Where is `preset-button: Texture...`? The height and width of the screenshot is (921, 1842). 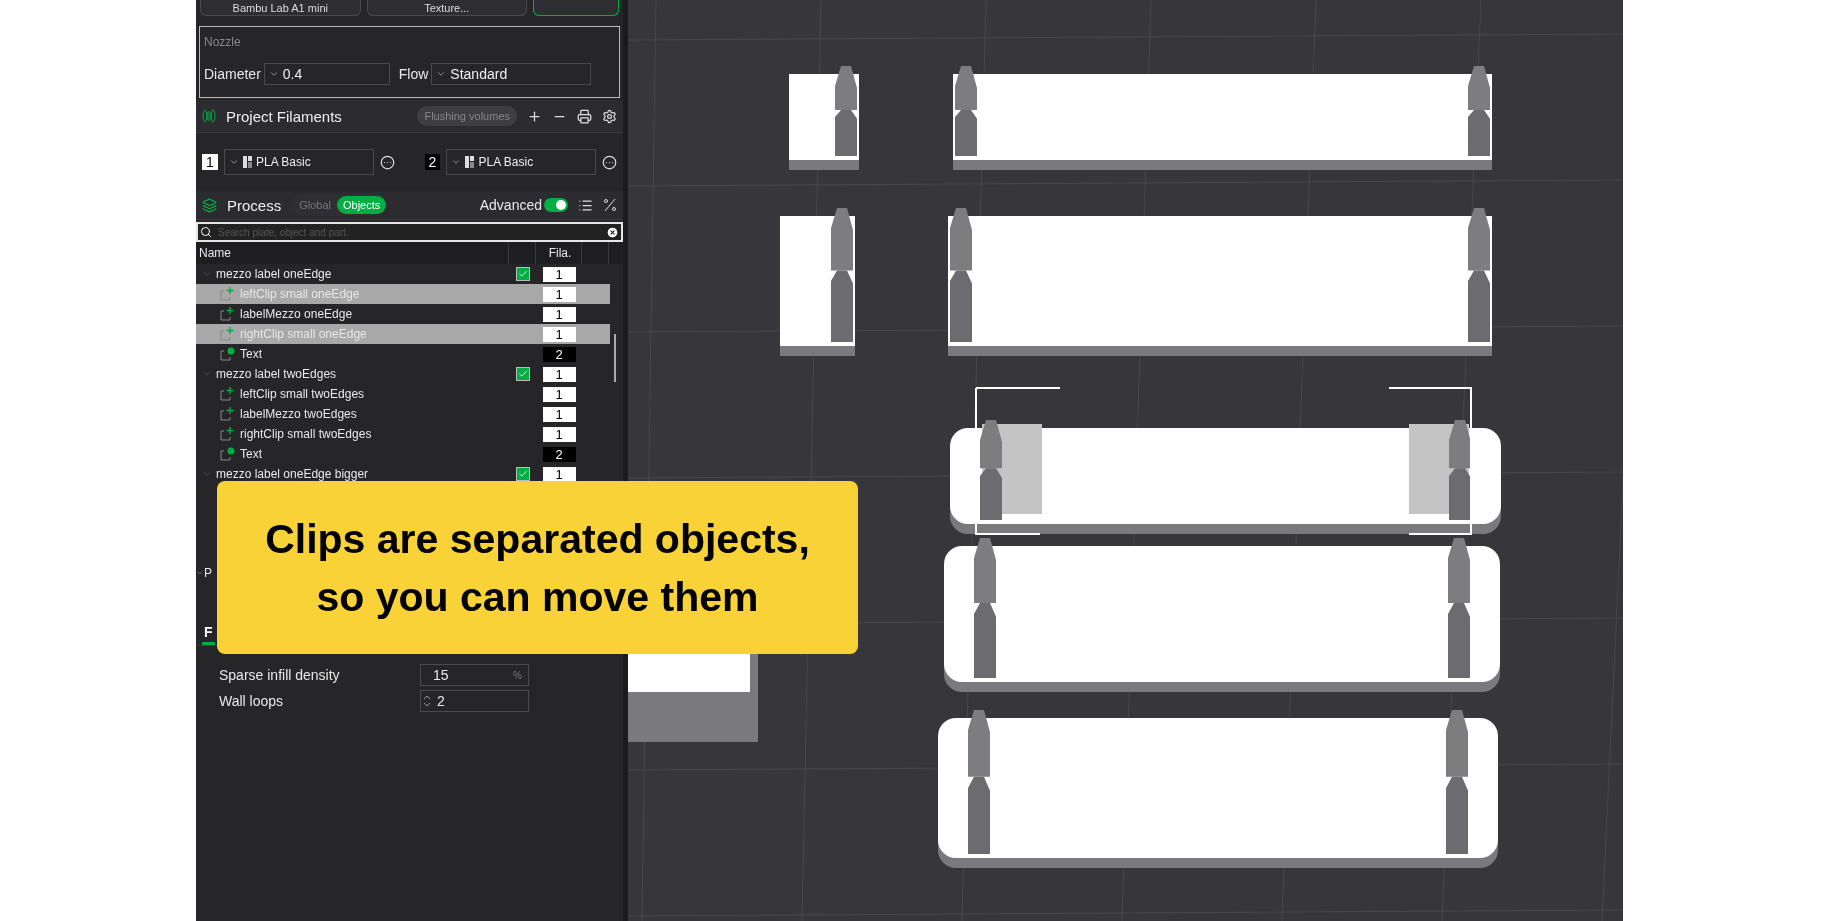 preset-button: Texture... is located at coordinates (446, 8).